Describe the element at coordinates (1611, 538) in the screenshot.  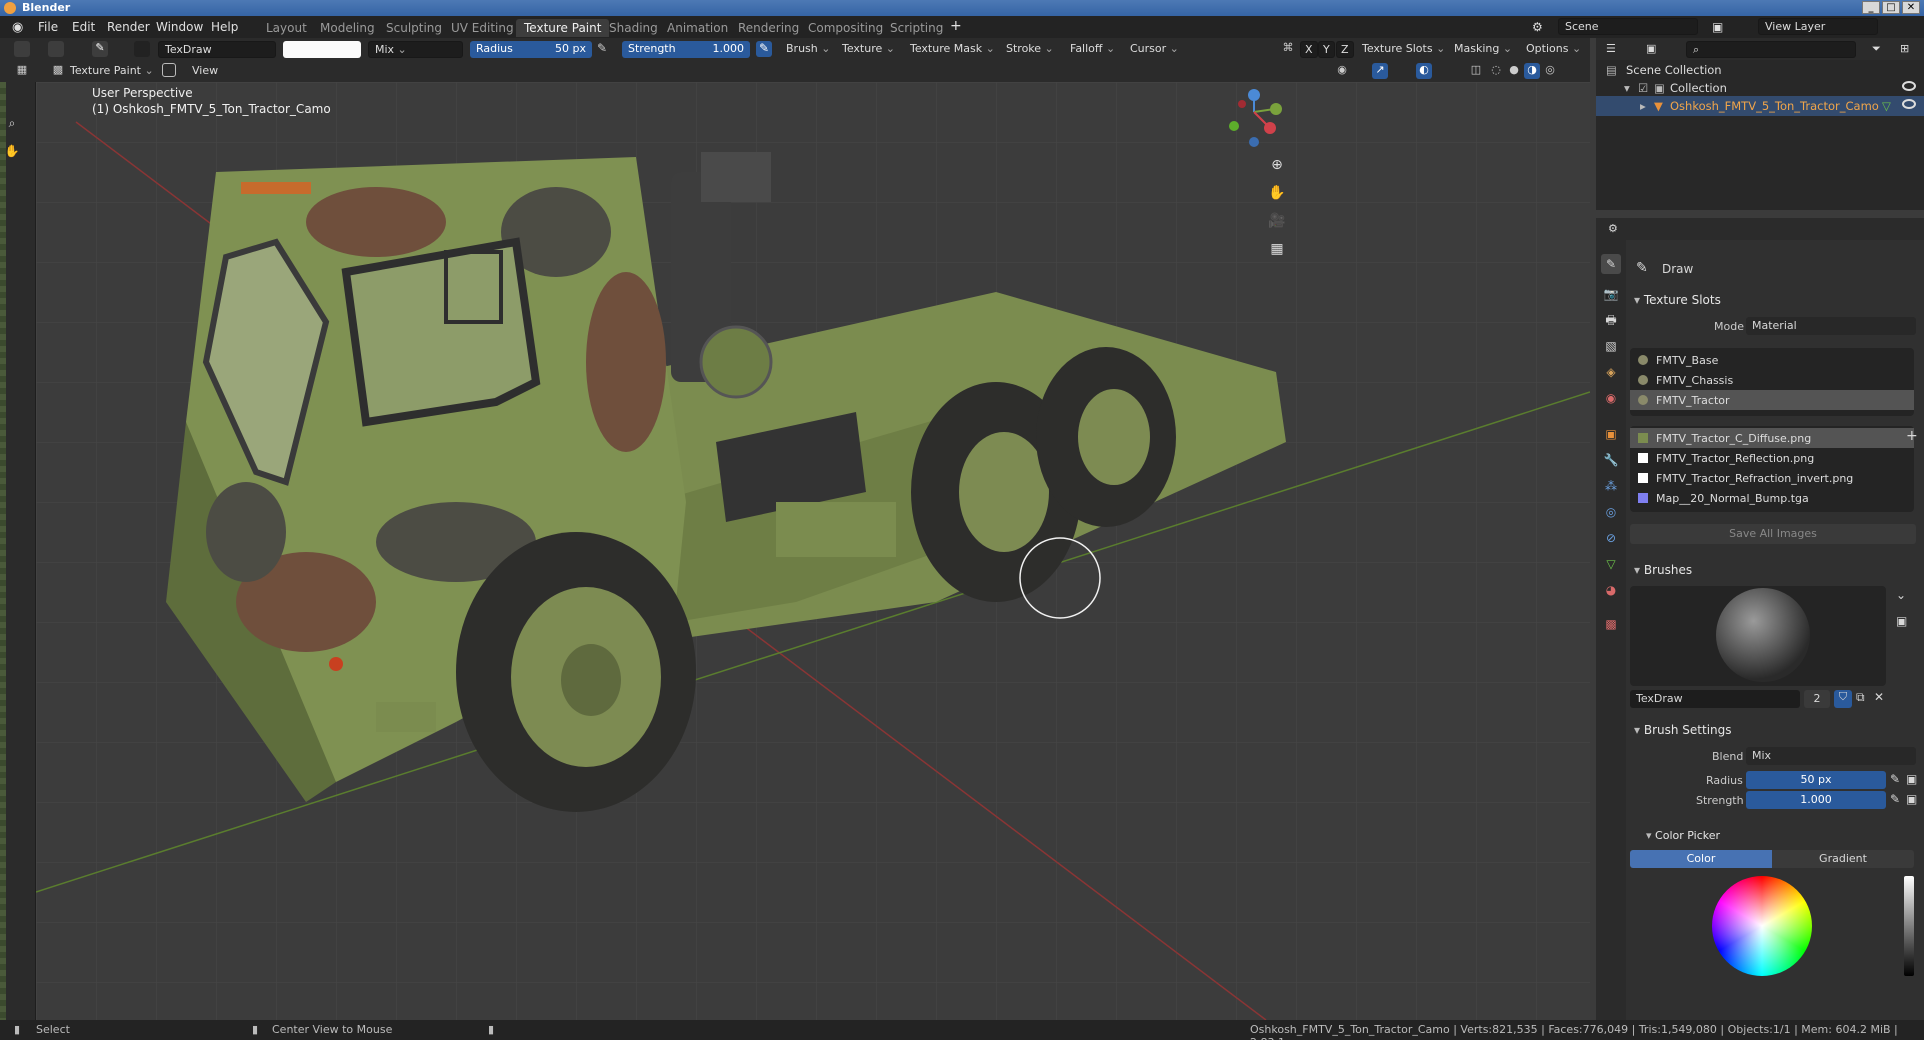
I see `constraints-tab-icon: ⊘` at that location.